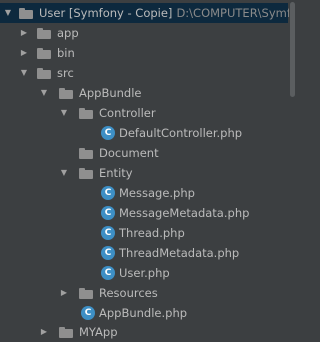  I want to click on tree-node-user: C User.php, so click(144, 273).